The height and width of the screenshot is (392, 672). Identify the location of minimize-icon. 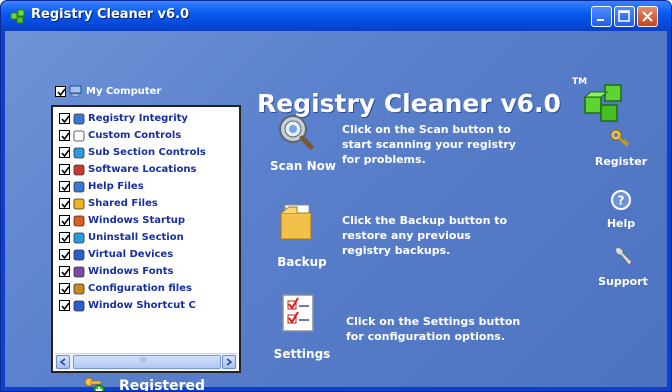
(600, 20).